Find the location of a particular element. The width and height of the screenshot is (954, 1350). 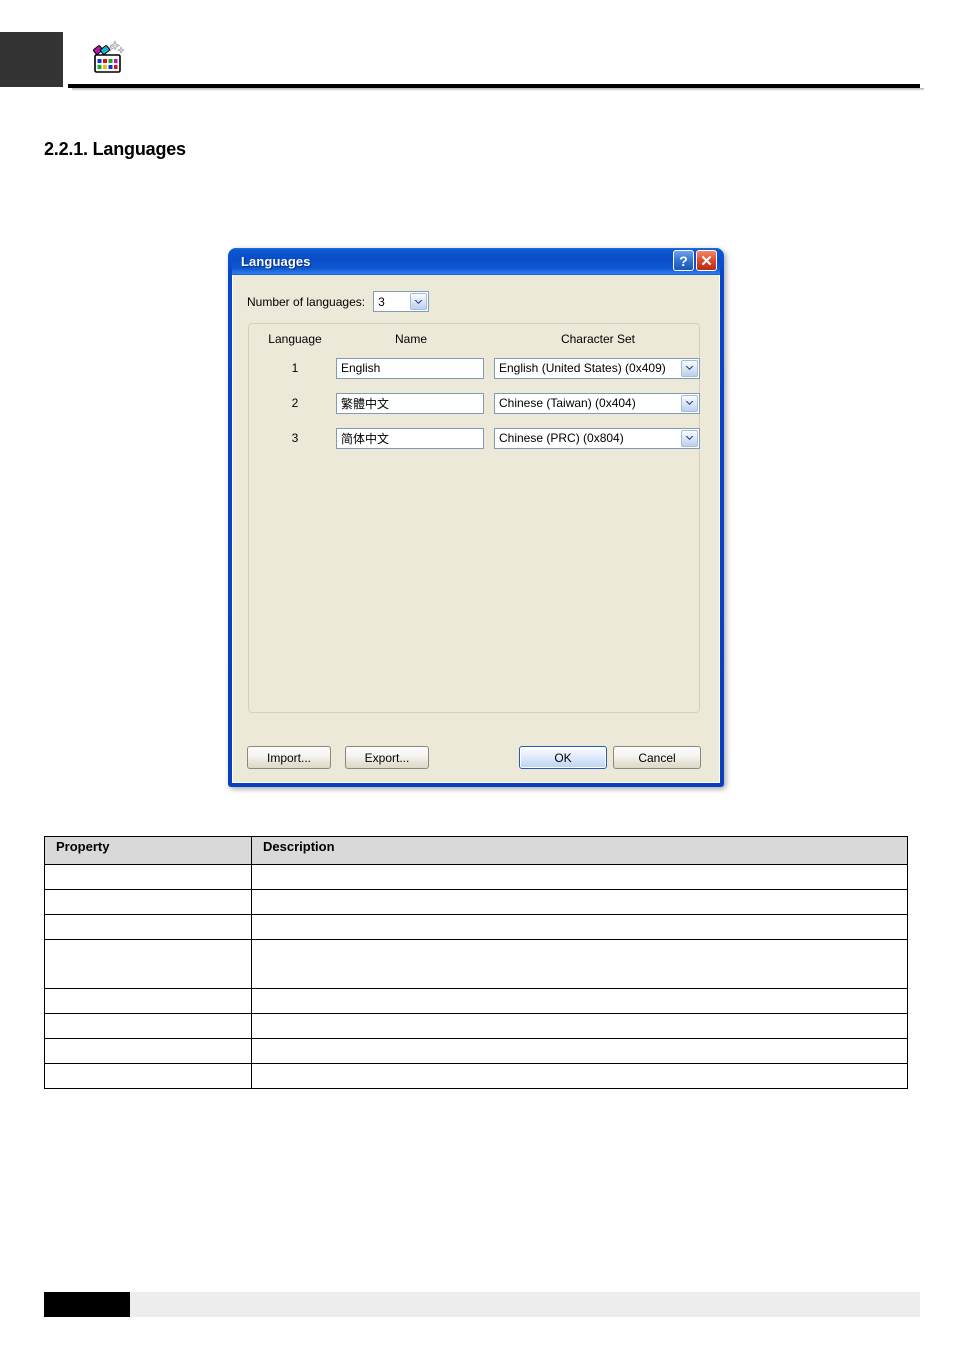

column-header-language: Language is located at coordinates (295, 339).